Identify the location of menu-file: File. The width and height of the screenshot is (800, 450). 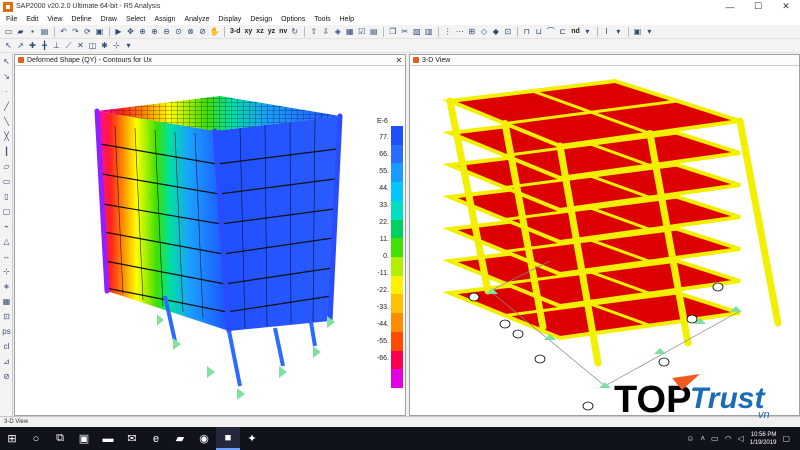
(11, 19).